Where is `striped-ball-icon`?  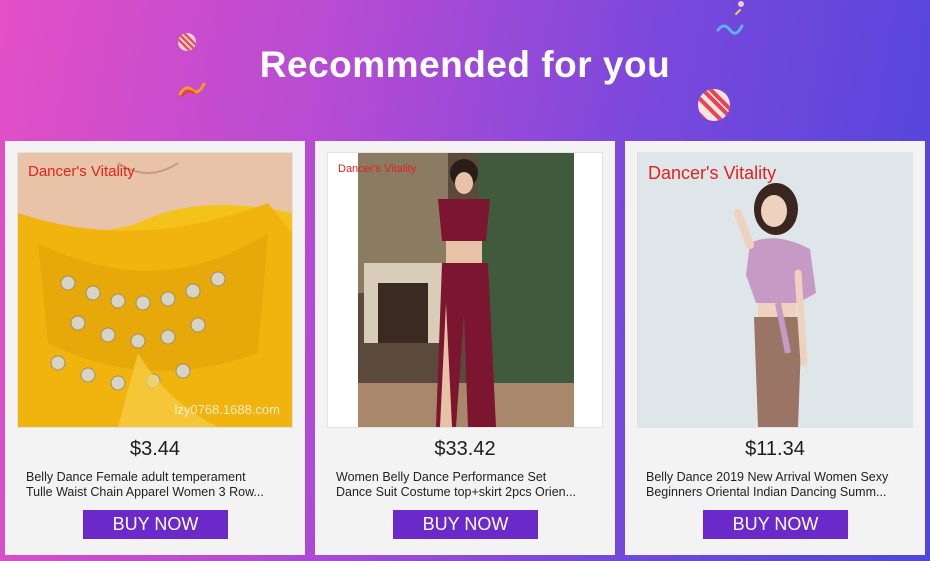
striped-ball-icon is located at coordinates (714, 105).